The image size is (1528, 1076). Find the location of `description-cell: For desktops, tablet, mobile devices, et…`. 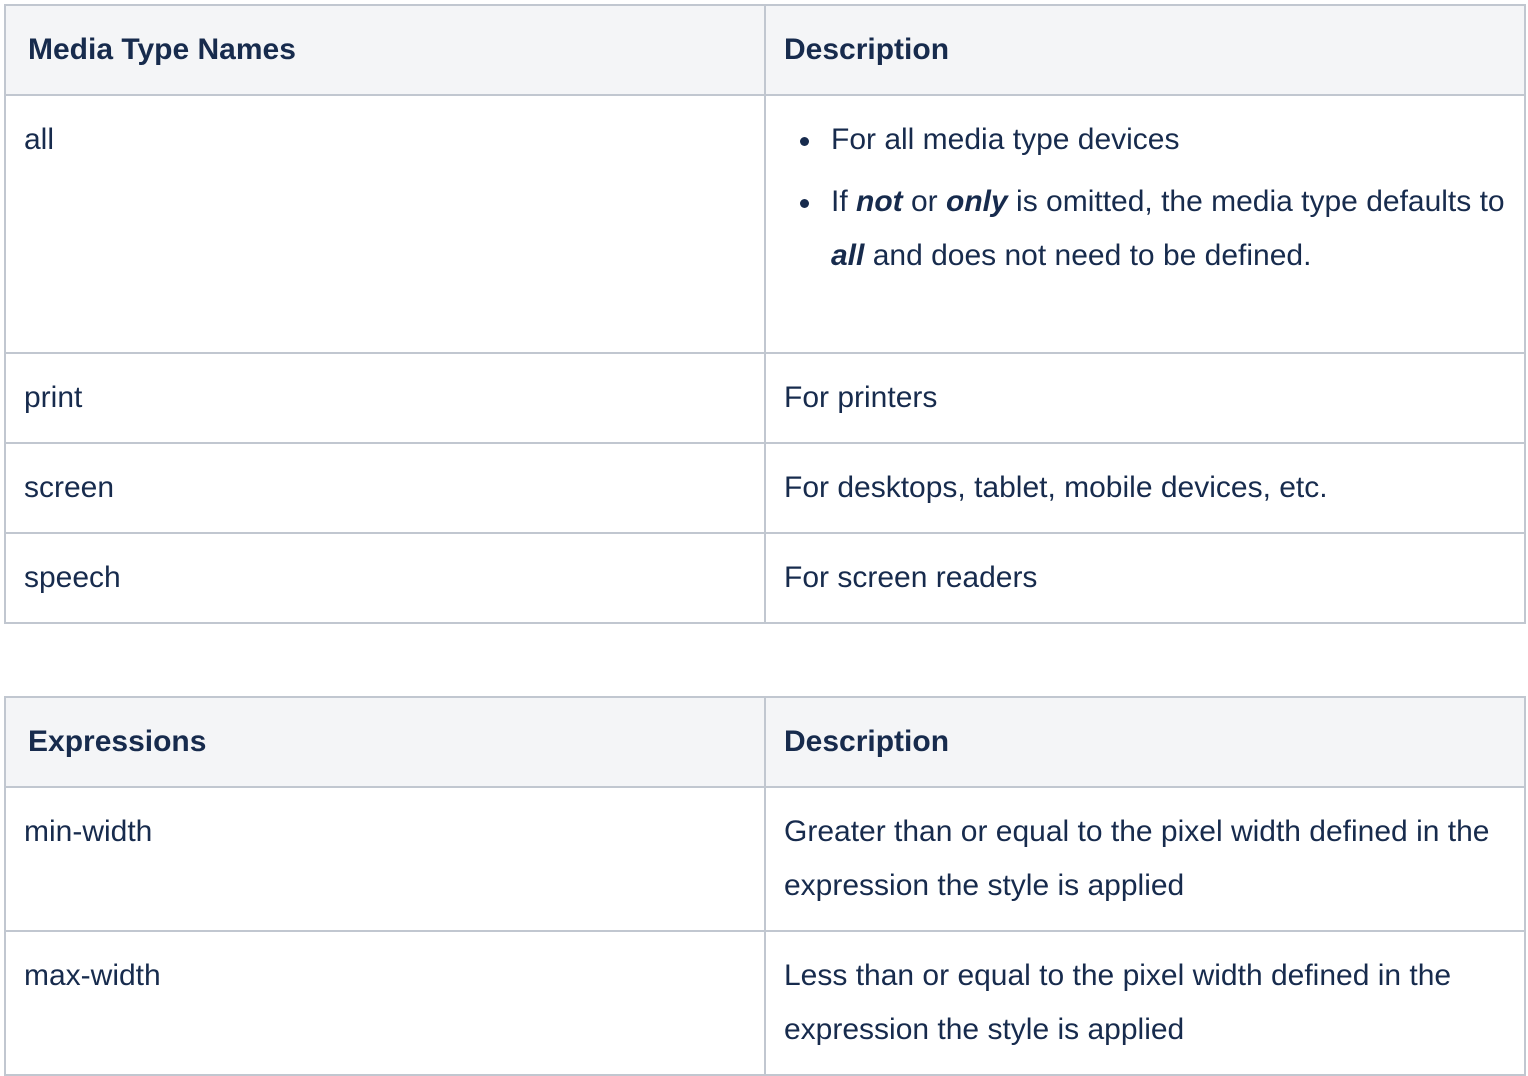

description-cell: For desktops, tablet, mobile devices, et… is located at coordinates (1145, 488).